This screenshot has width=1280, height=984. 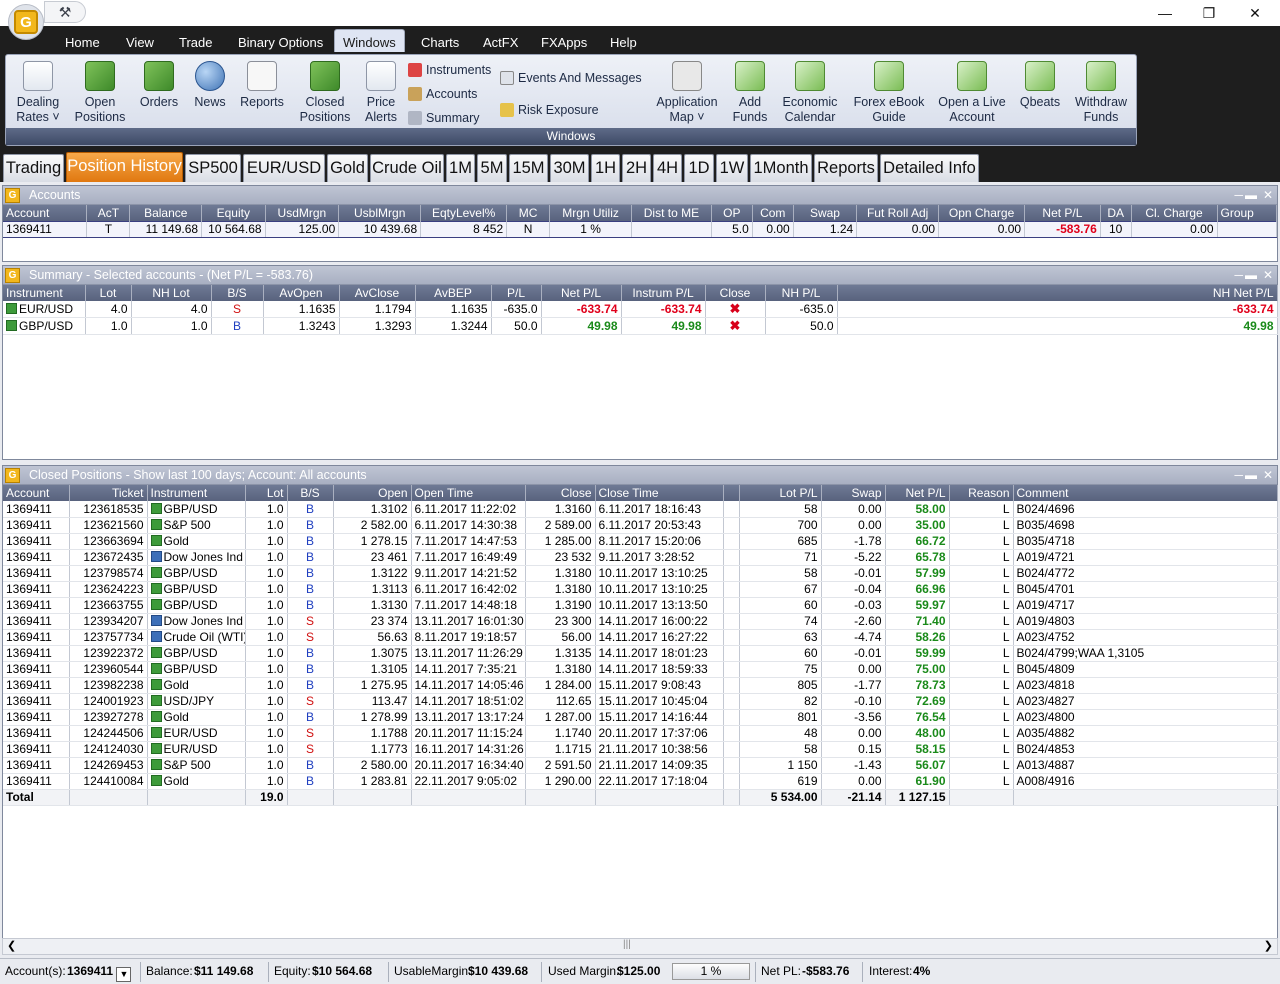 I want to click on close-icon: ✕, so click(x=1268, y=195).